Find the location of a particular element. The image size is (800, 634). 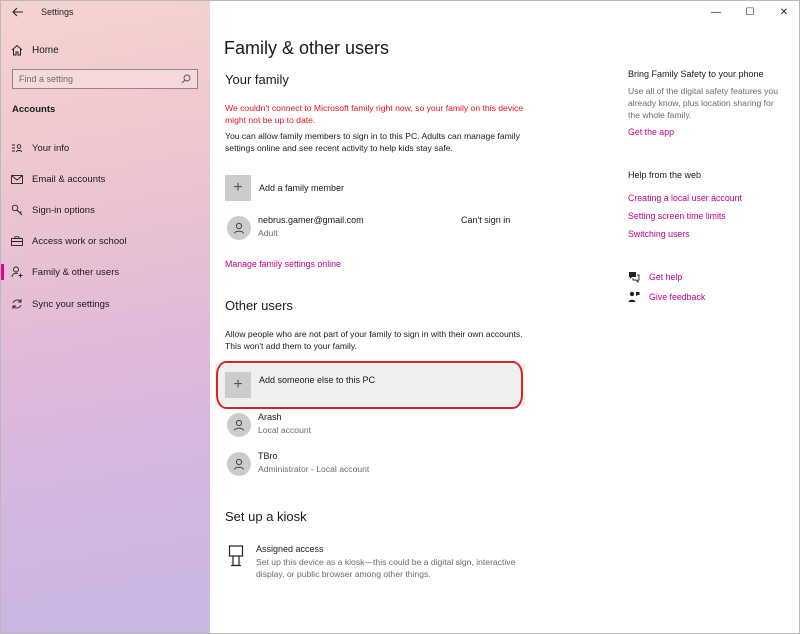

window-controls: — ☐ ✕ is located at coordinates (749, 12).